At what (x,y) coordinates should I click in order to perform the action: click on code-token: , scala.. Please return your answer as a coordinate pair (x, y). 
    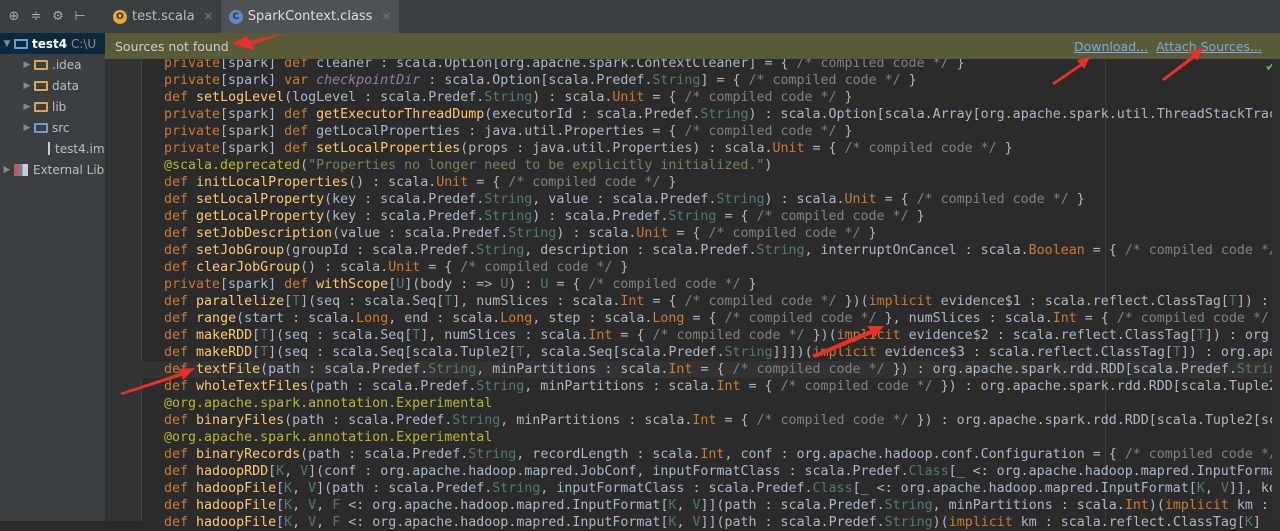
    Looking at the image, I should click on (556, 352).